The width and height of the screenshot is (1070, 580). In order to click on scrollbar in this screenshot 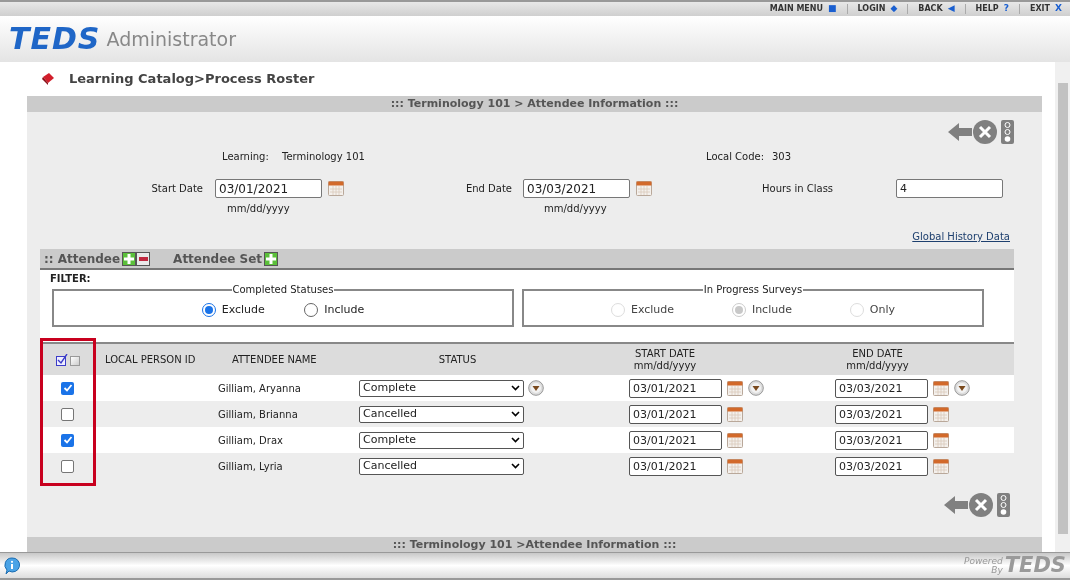, I will do `click(1062, 307)`.